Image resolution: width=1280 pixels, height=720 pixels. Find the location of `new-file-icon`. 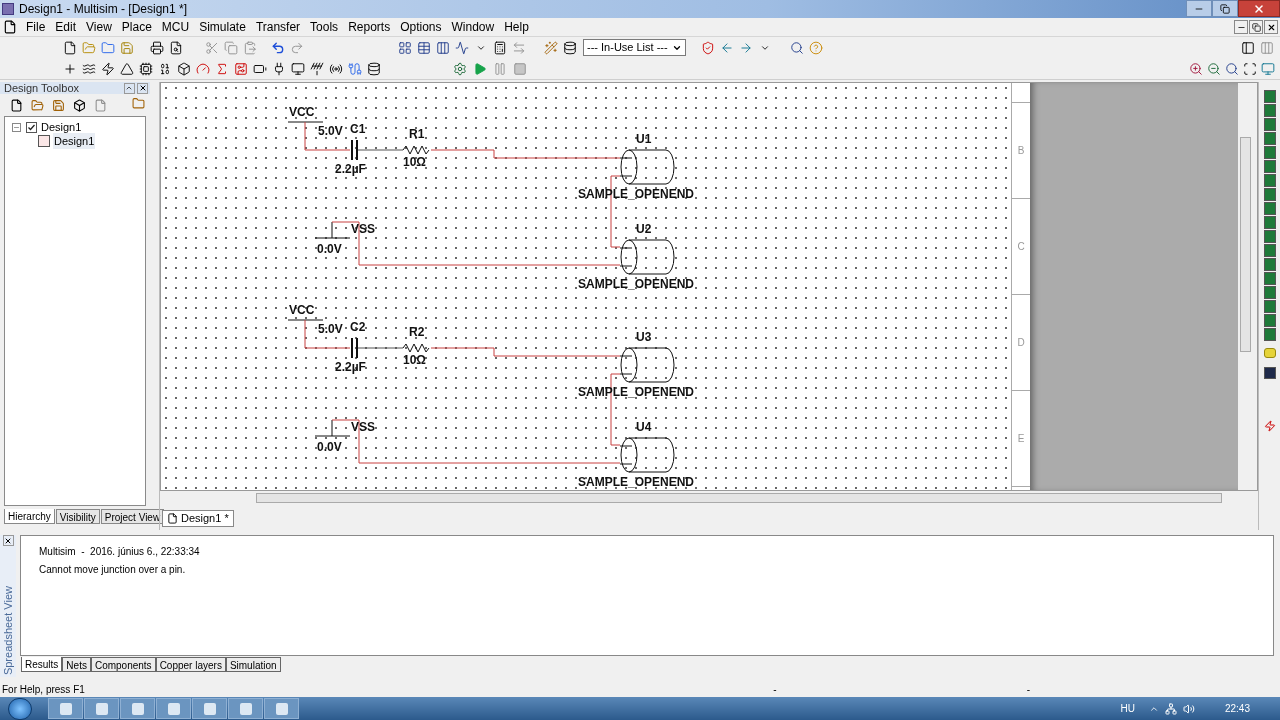

new-file-icon is located at coordinates (70, 47).